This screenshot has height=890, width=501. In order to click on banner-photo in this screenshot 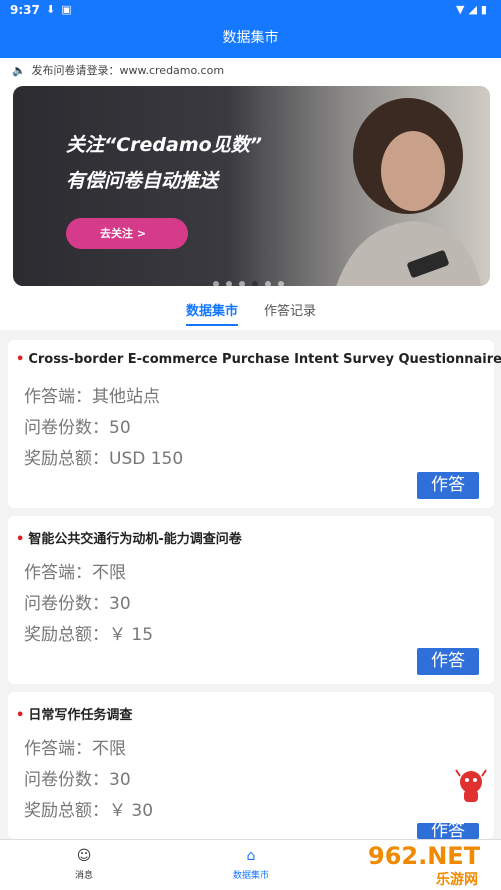, I will do `click(409, 192)`.